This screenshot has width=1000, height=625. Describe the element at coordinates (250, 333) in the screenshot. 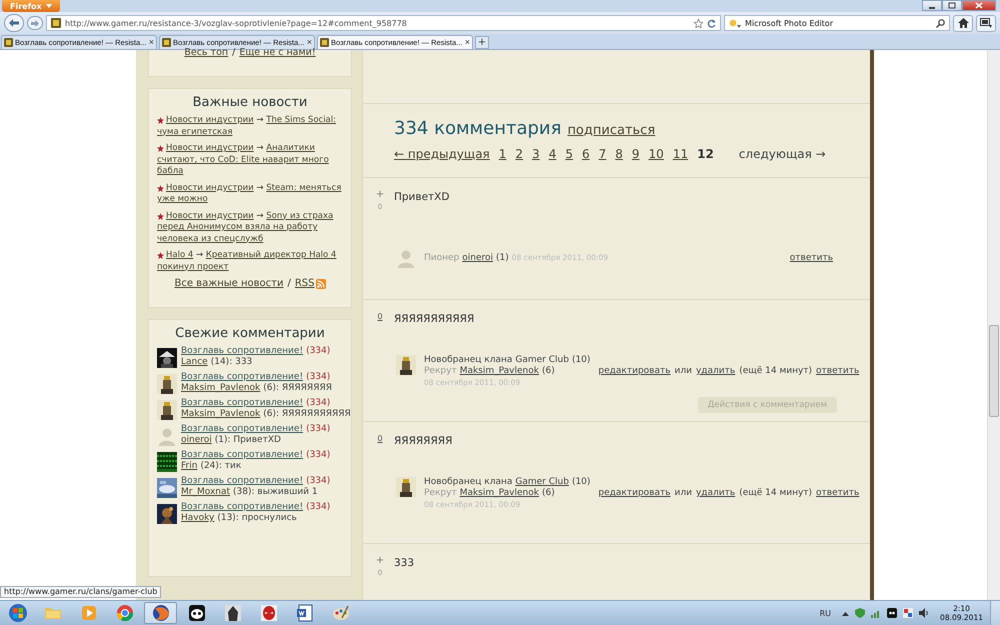

I see `panel-title: Свежие комментарии` at that location.